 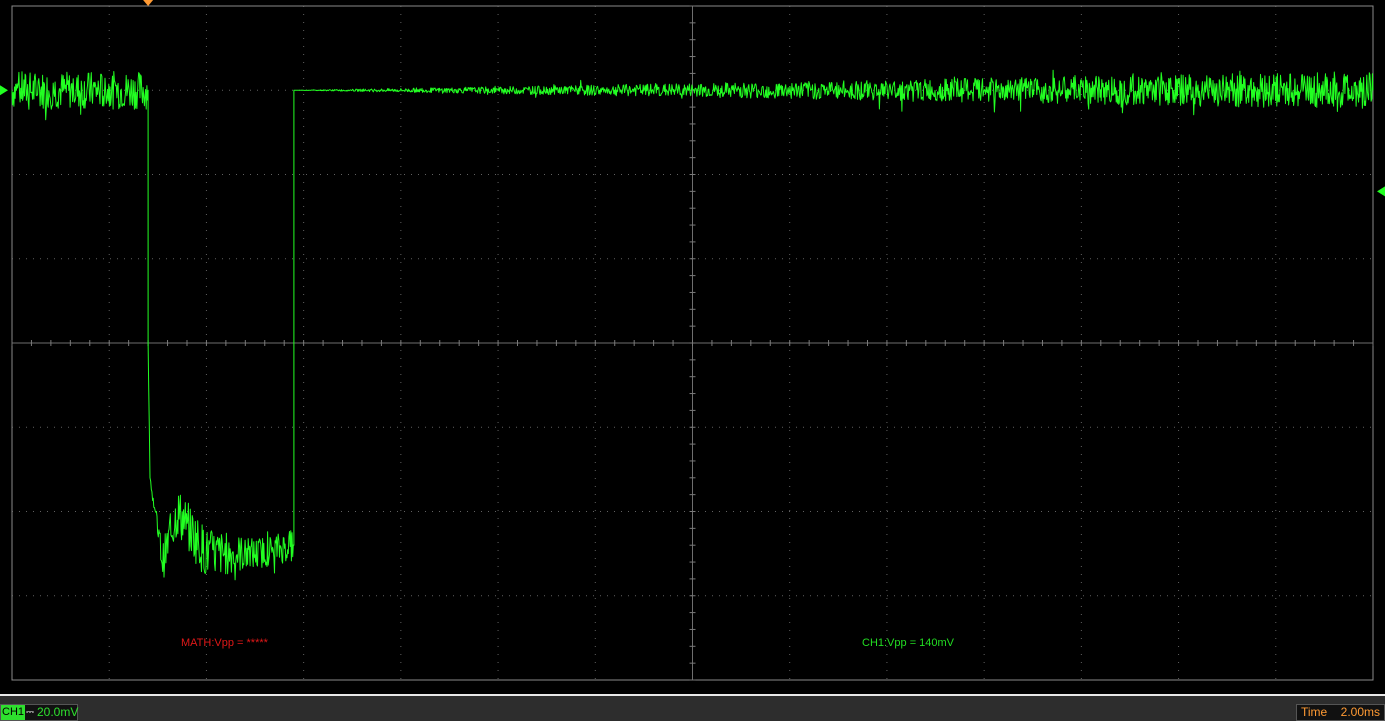 What do you see at coordinates (13, 712) in the screenshot?
I see `ch1-tag: CH1` at bounding box center [13, 712].